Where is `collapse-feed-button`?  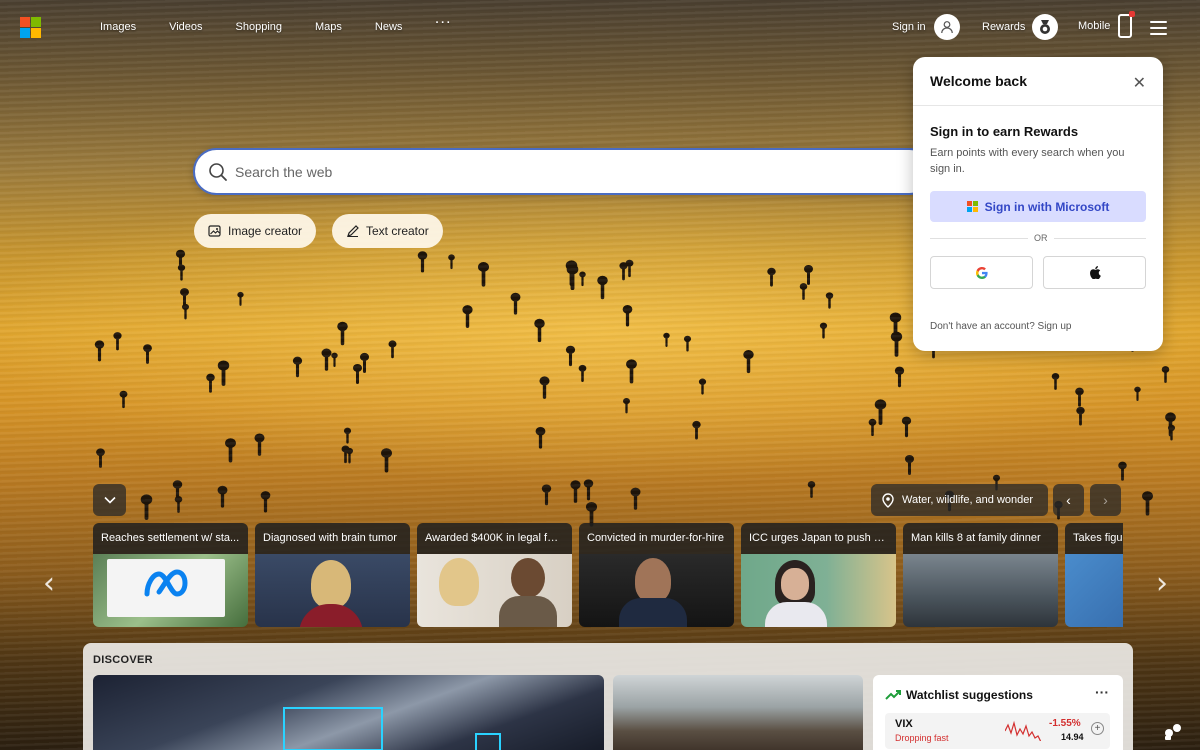
collapse-feed-button is located at coordinates (109, 500).